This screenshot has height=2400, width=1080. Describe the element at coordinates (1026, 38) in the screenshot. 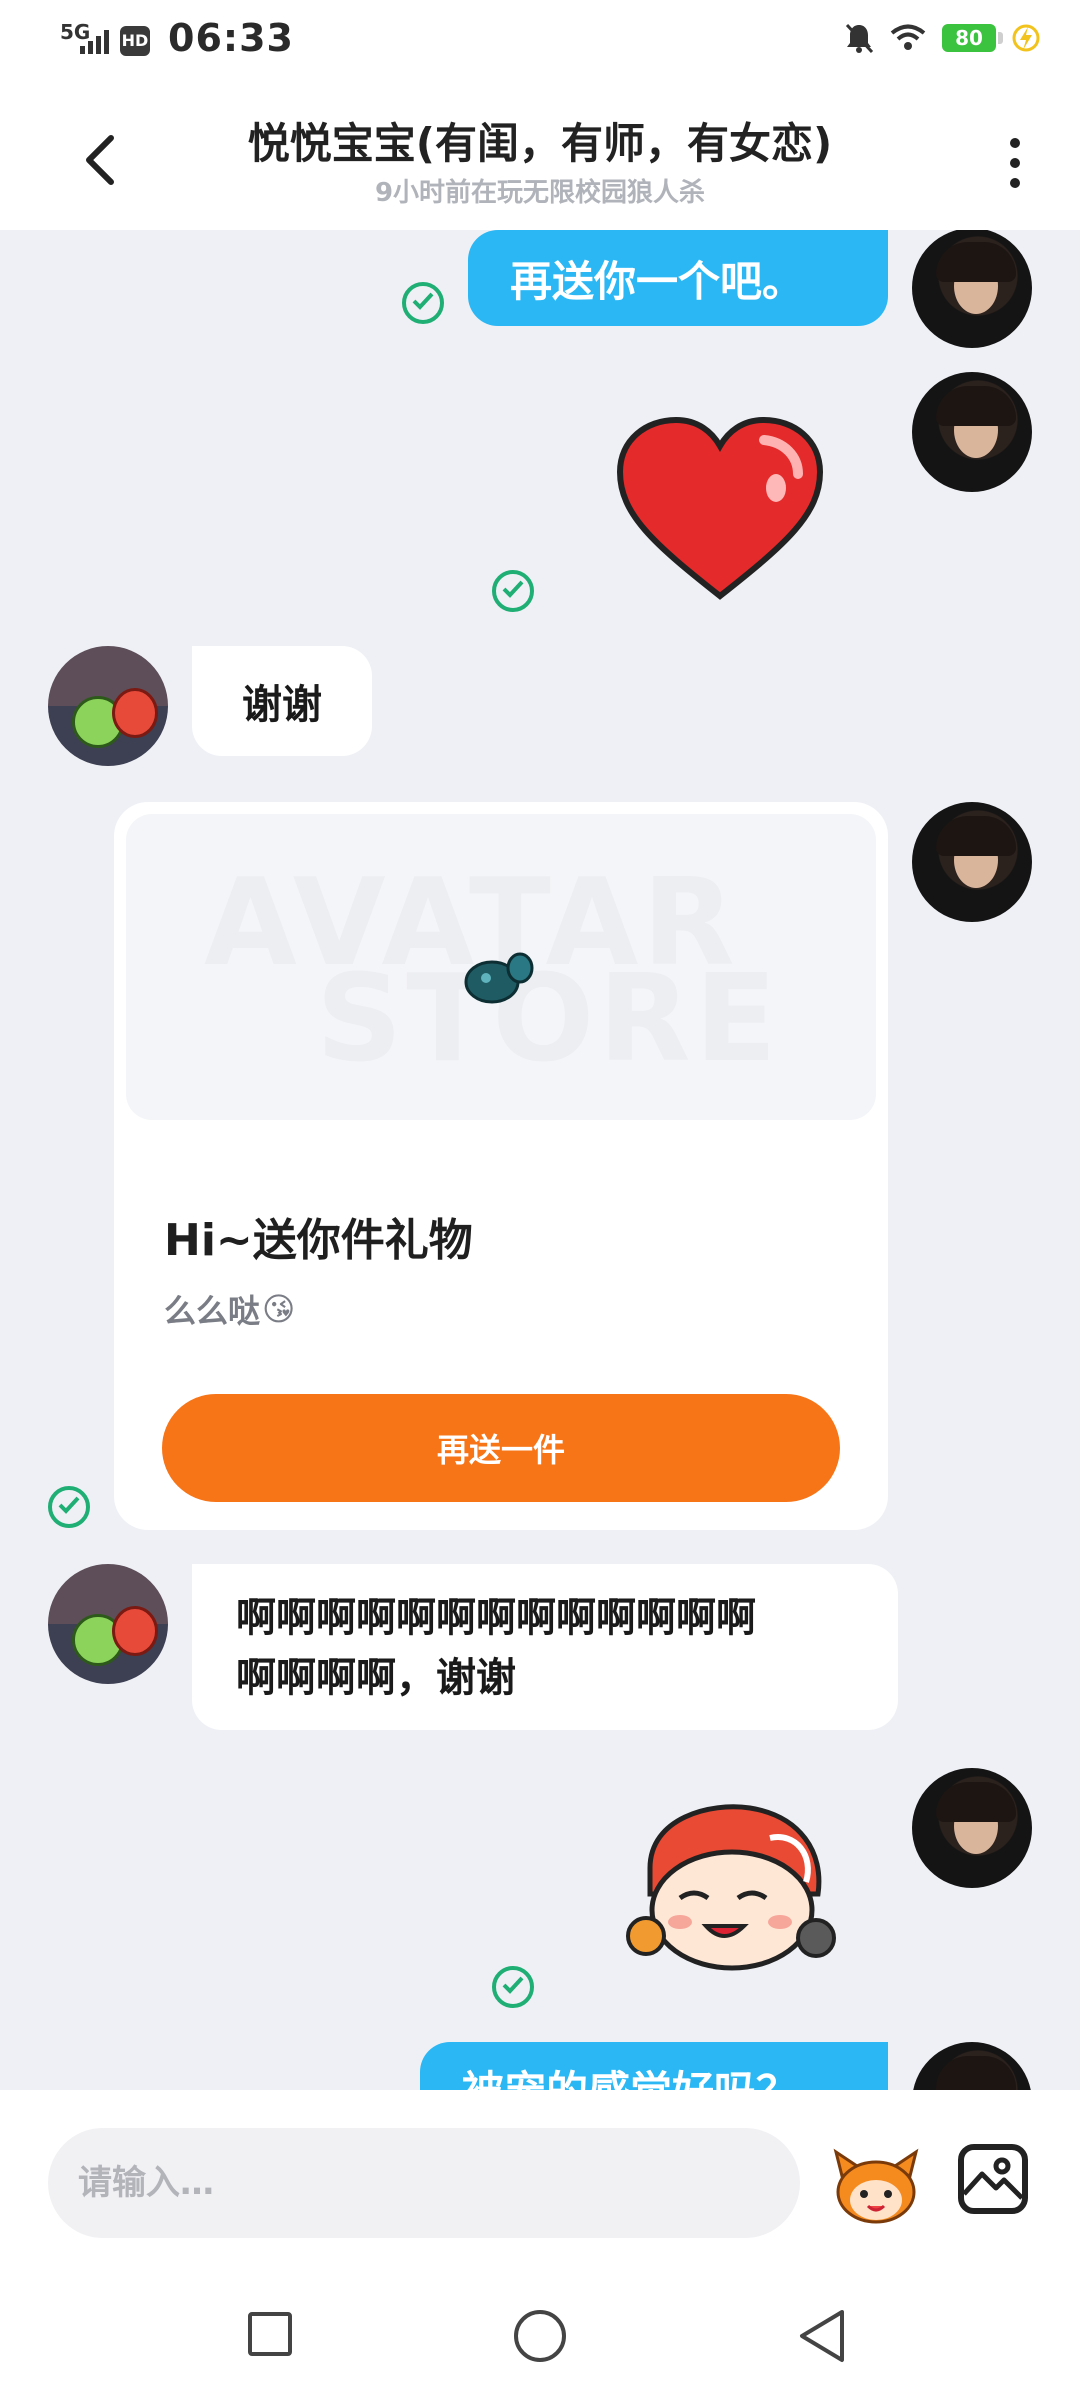

I see `charging-icon` at that location.